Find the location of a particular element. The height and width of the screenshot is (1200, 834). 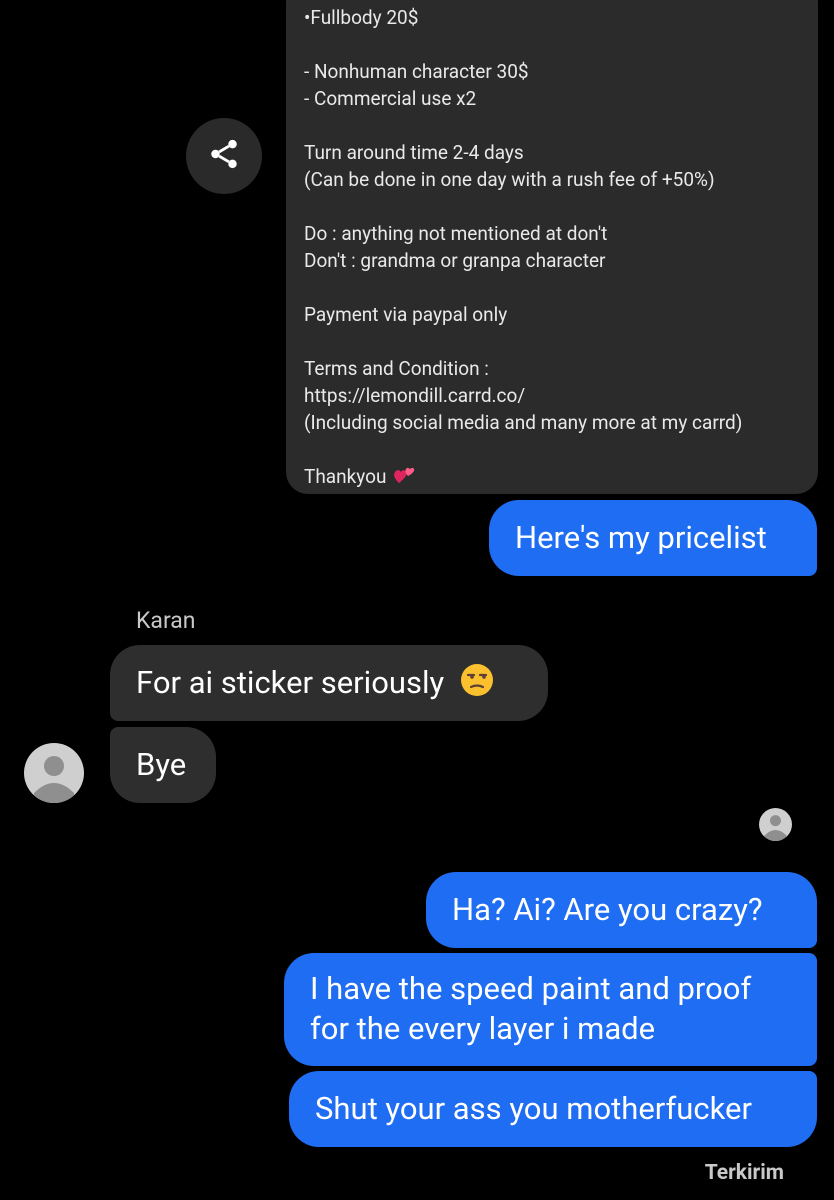

message-text: Bye is located at coordinates (161, 764).